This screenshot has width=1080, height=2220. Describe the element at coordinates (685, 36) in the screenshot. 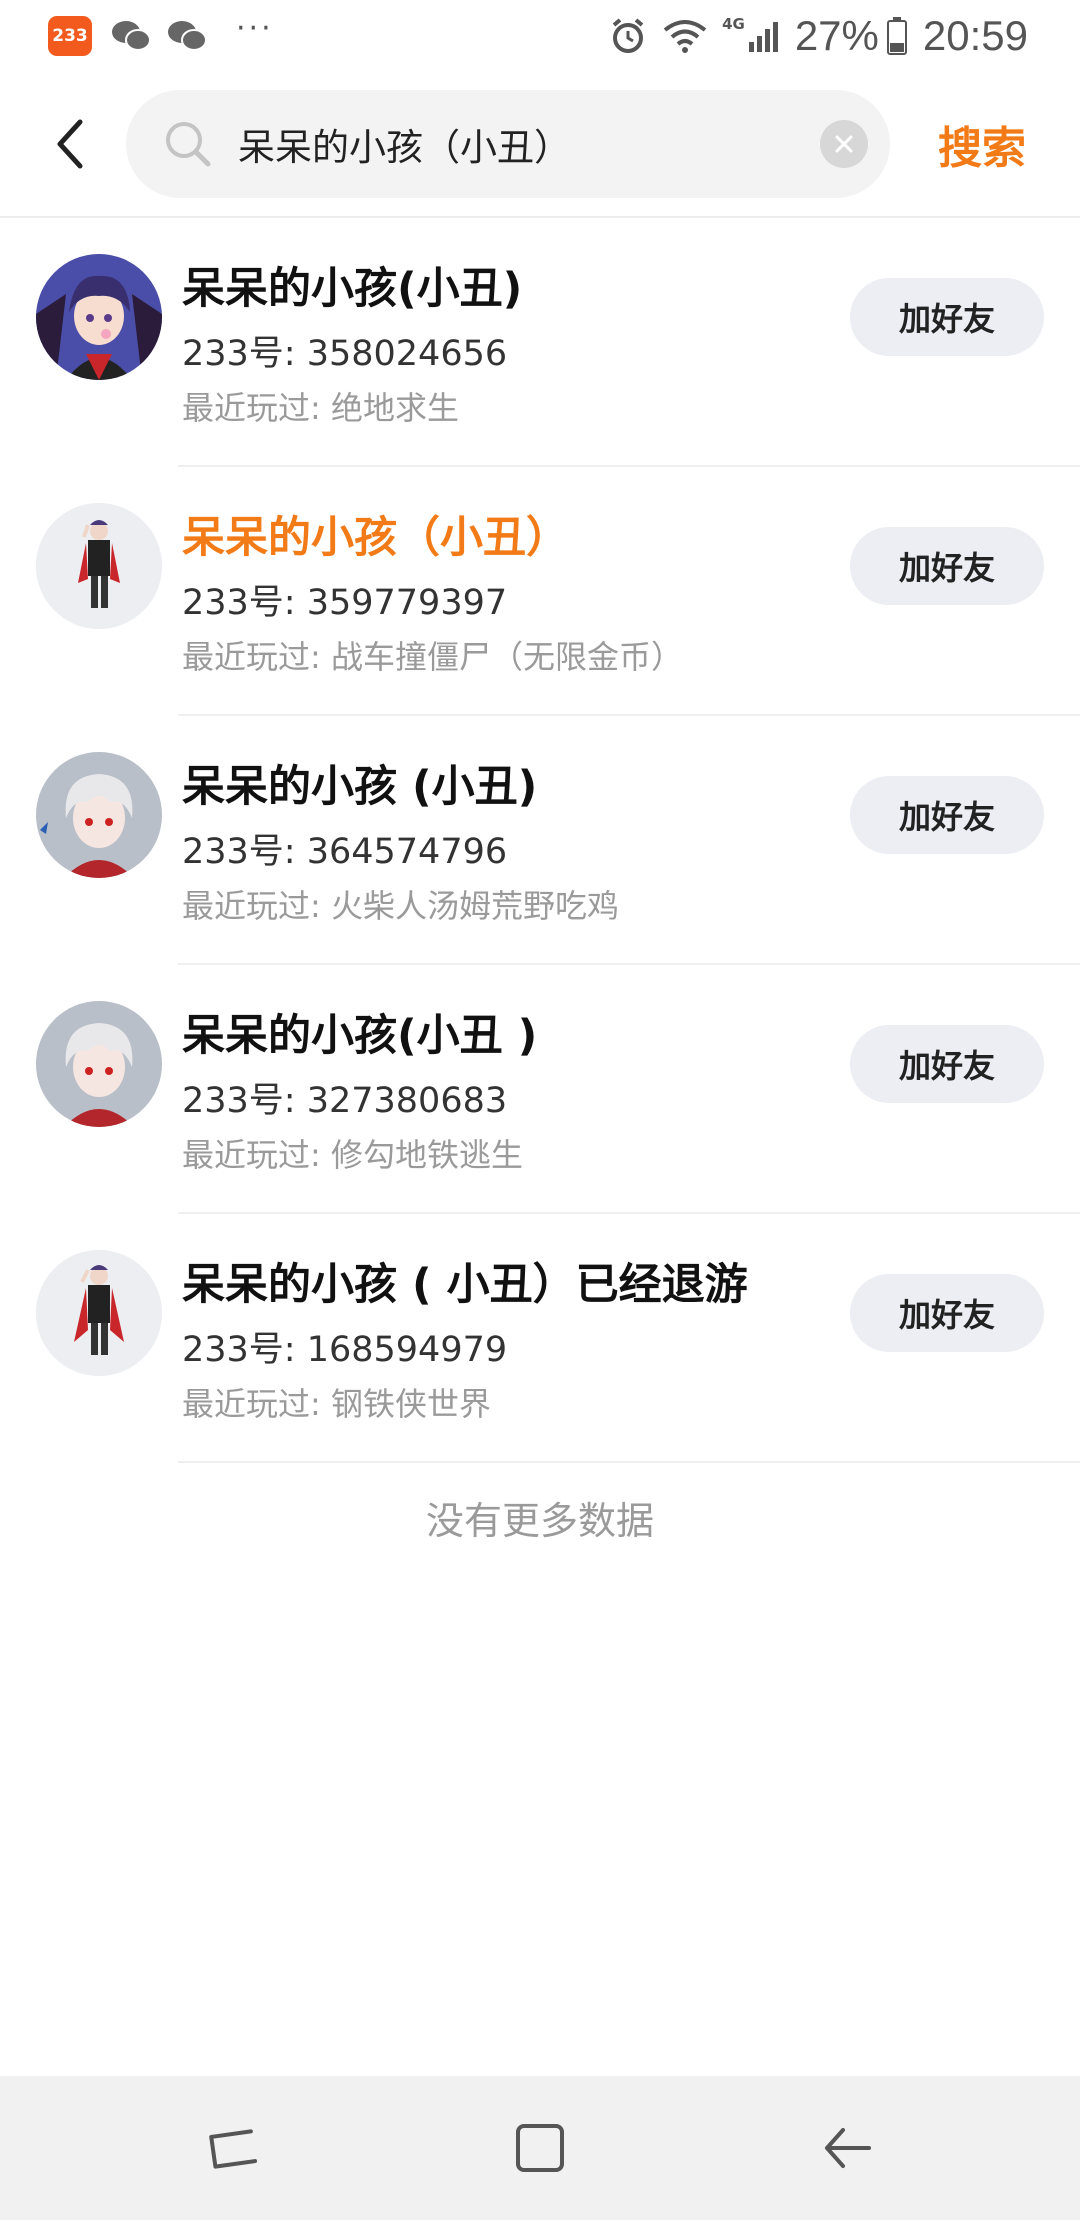

I see `wifi-icon` at that location.